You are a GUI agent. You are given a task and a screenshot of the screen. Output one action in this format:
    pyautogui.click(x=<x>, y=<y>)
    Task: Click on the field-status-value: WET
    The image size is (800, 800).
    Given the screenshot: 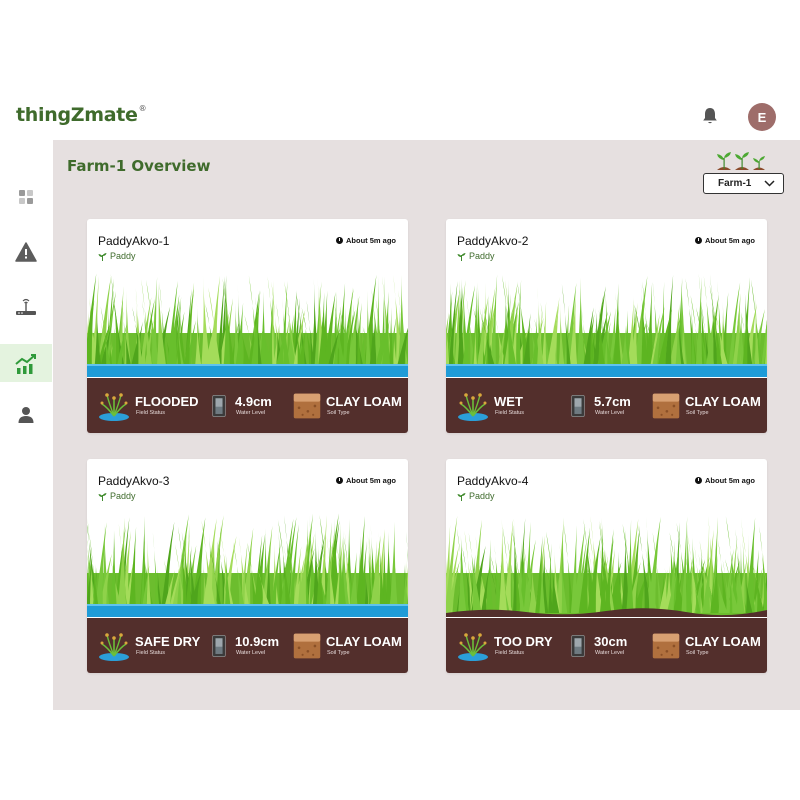 What is the action you would take?
    pyautogui.click(x=508, y=401)
    